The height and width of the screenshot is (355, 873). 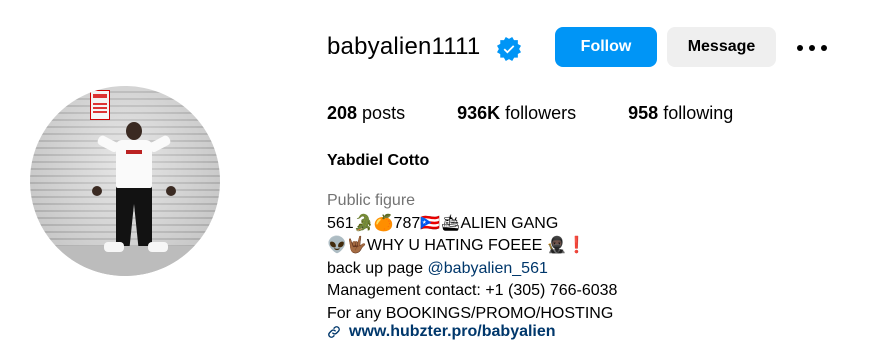 What do you see at coordinates (538, 113) in the screenshot?
I see `followers-label: followers` at bounding box center [538, 113].